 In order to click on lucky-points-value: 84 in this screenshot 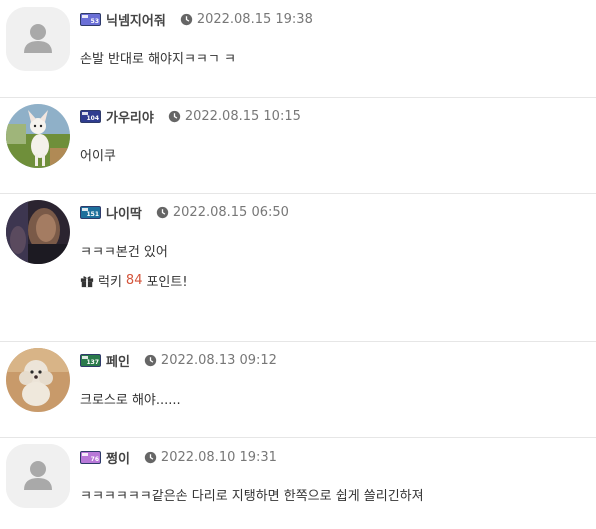, I will do `click(134, 280)`.